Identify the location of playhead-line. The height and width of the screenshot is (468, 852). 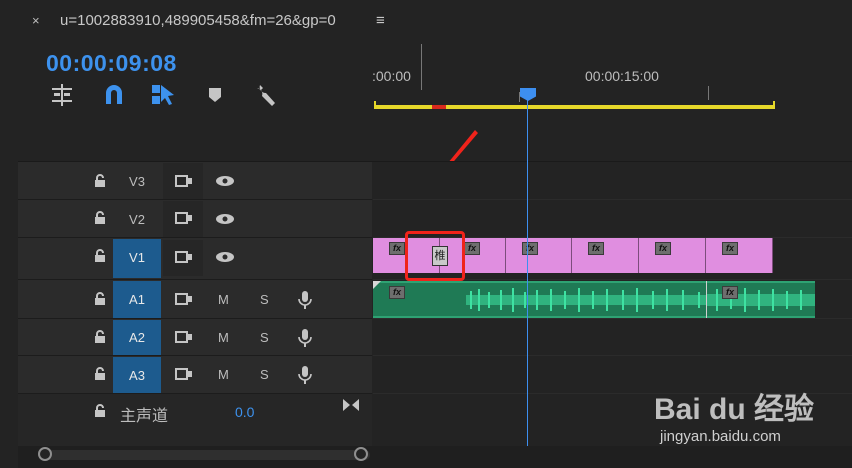
(527, 273).